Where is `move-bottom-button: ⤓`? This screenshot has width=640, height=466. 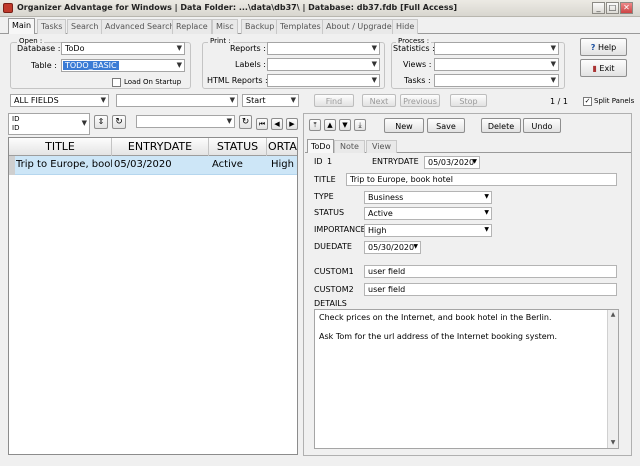
move-bottom-button: ⤓ is located at coordinates (360, 125).